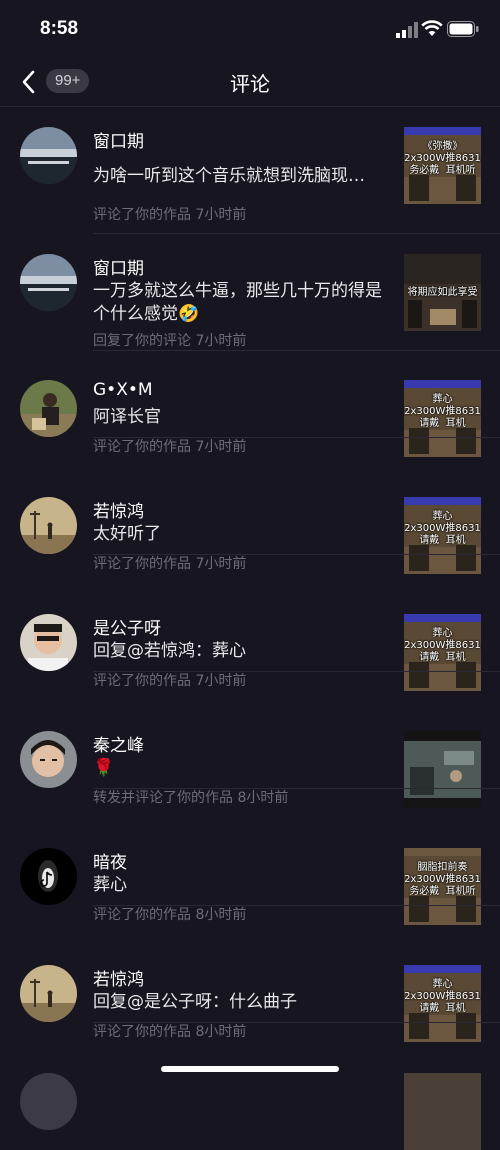  Describe the element at coordinates (442, 879) in the screenshot. I see `thumbnail-caption: 胭脂扣前奏 2x300W推8631 务必戴 耳机听` at that location.